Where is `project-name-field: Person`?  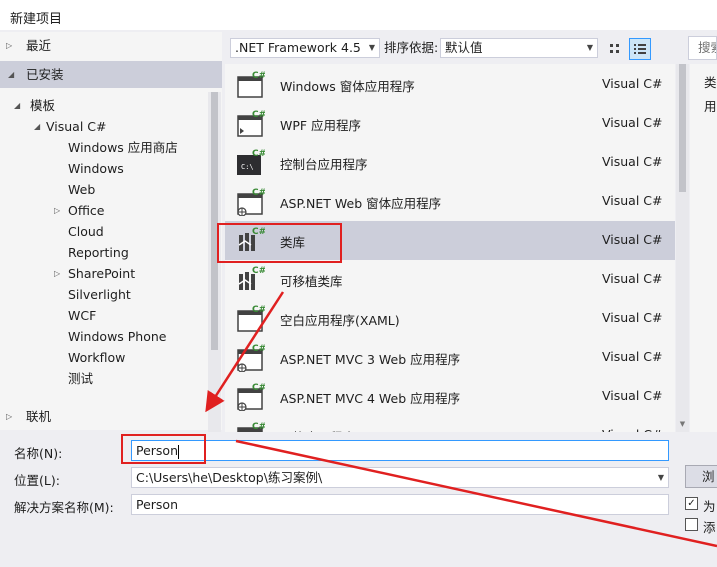
project-name-field: Person is located at coordinates (400, 450).